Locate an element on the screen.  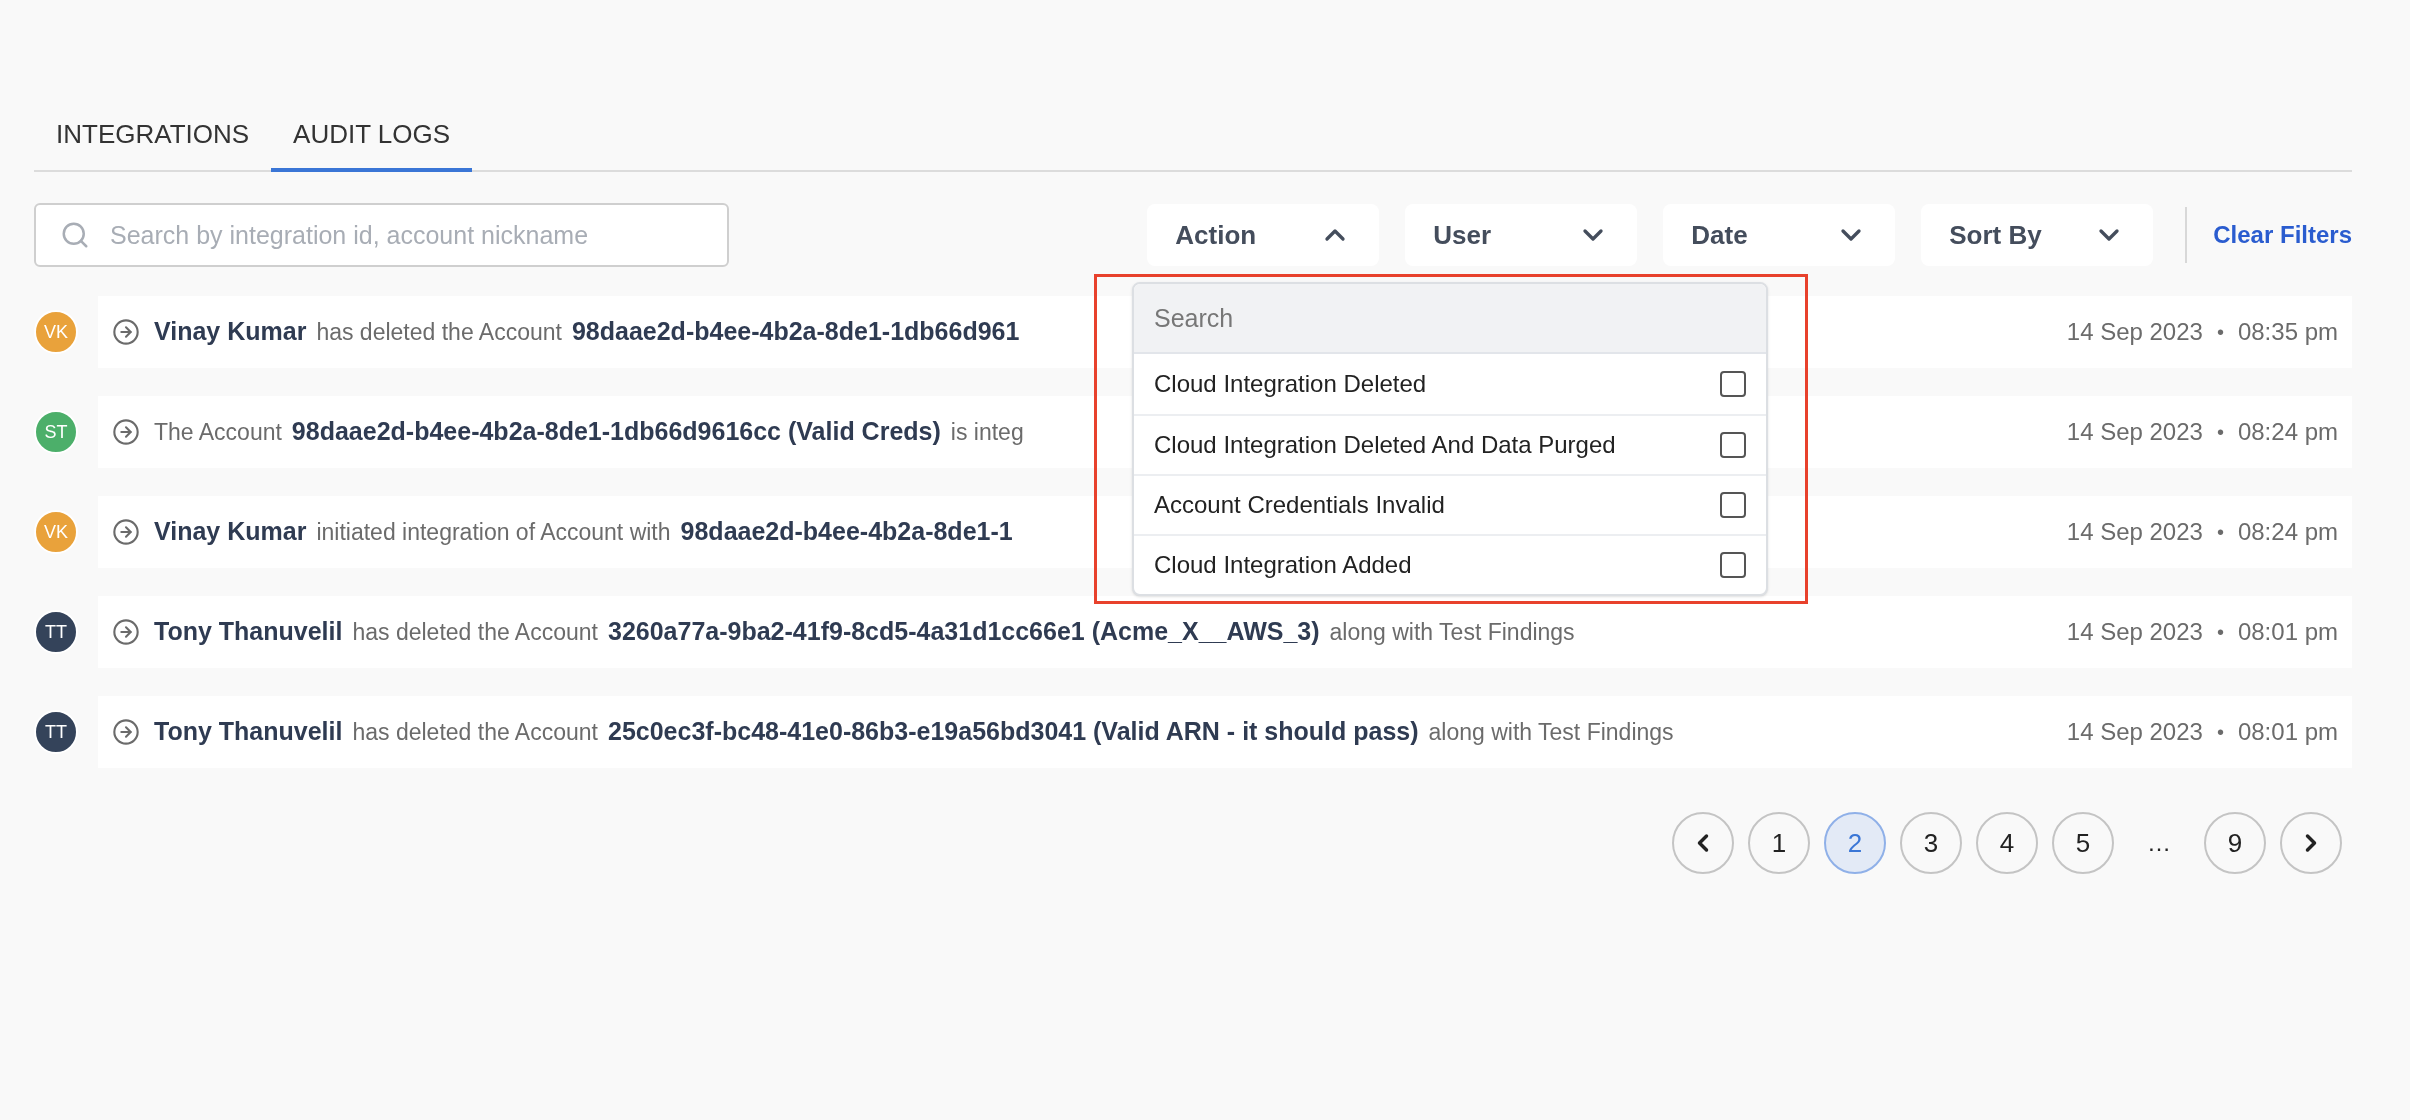
option-label: Cloud Integration Deleted And Data Purged is located at coordinates (1385, 445).